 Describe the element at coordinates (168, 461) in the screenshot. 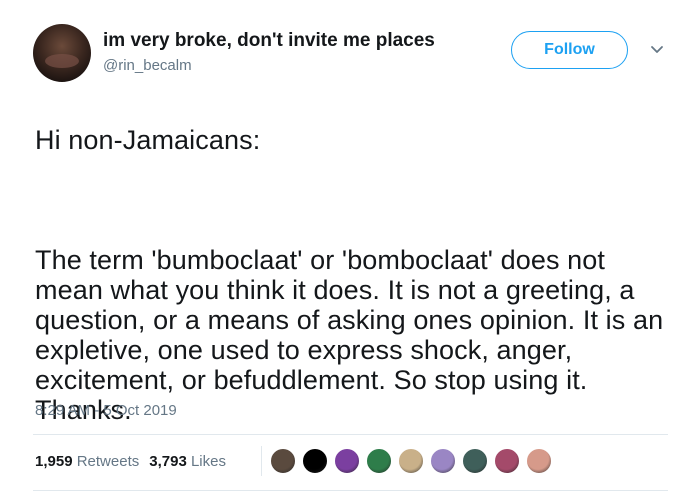

I see `likes-count: 3,793` at that location.